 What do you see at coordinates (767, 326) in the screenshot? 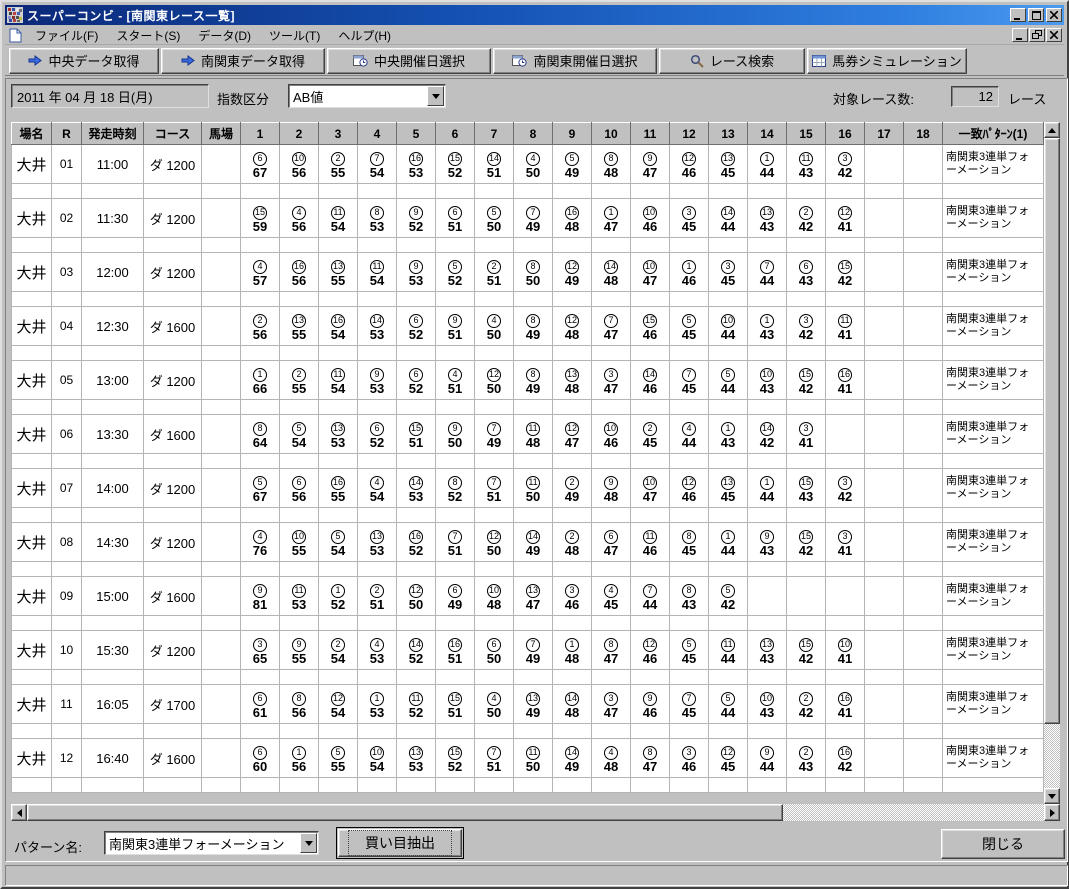
I see `entry-cell: 1 43` at bounding box center [767, 326].